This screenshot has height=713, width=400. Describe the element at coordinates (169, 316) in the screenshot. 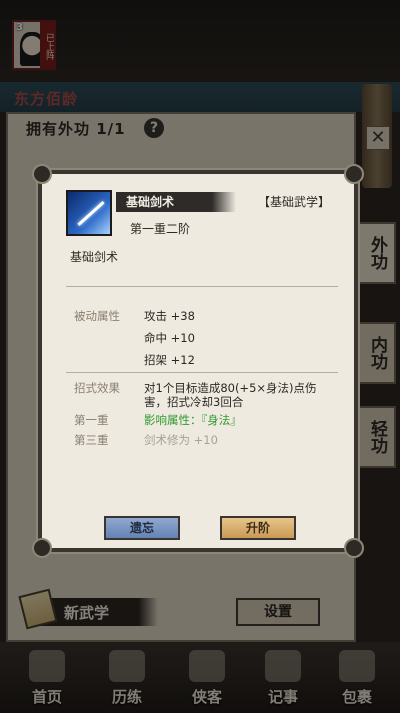

I see `passive-attack: 攻击 +38` at that location.